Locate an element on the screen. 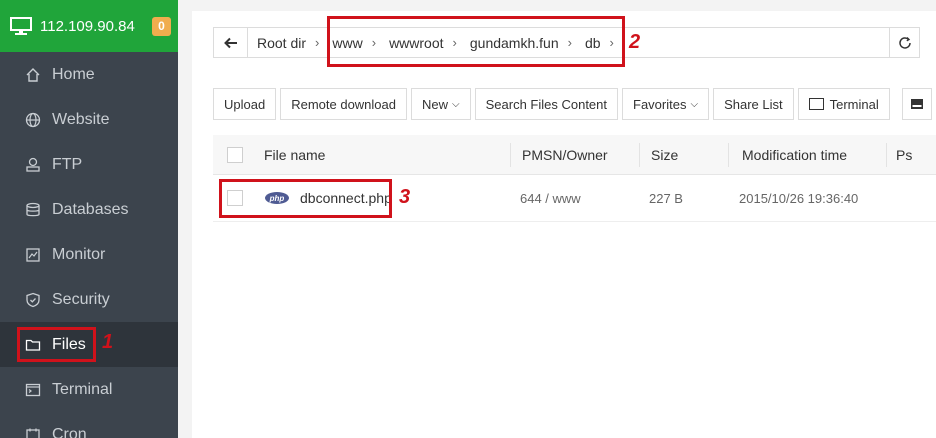 This screenshot has width=936, height=438. sidebar-item-monitor: Monitor is located at coordinates (89, 254).